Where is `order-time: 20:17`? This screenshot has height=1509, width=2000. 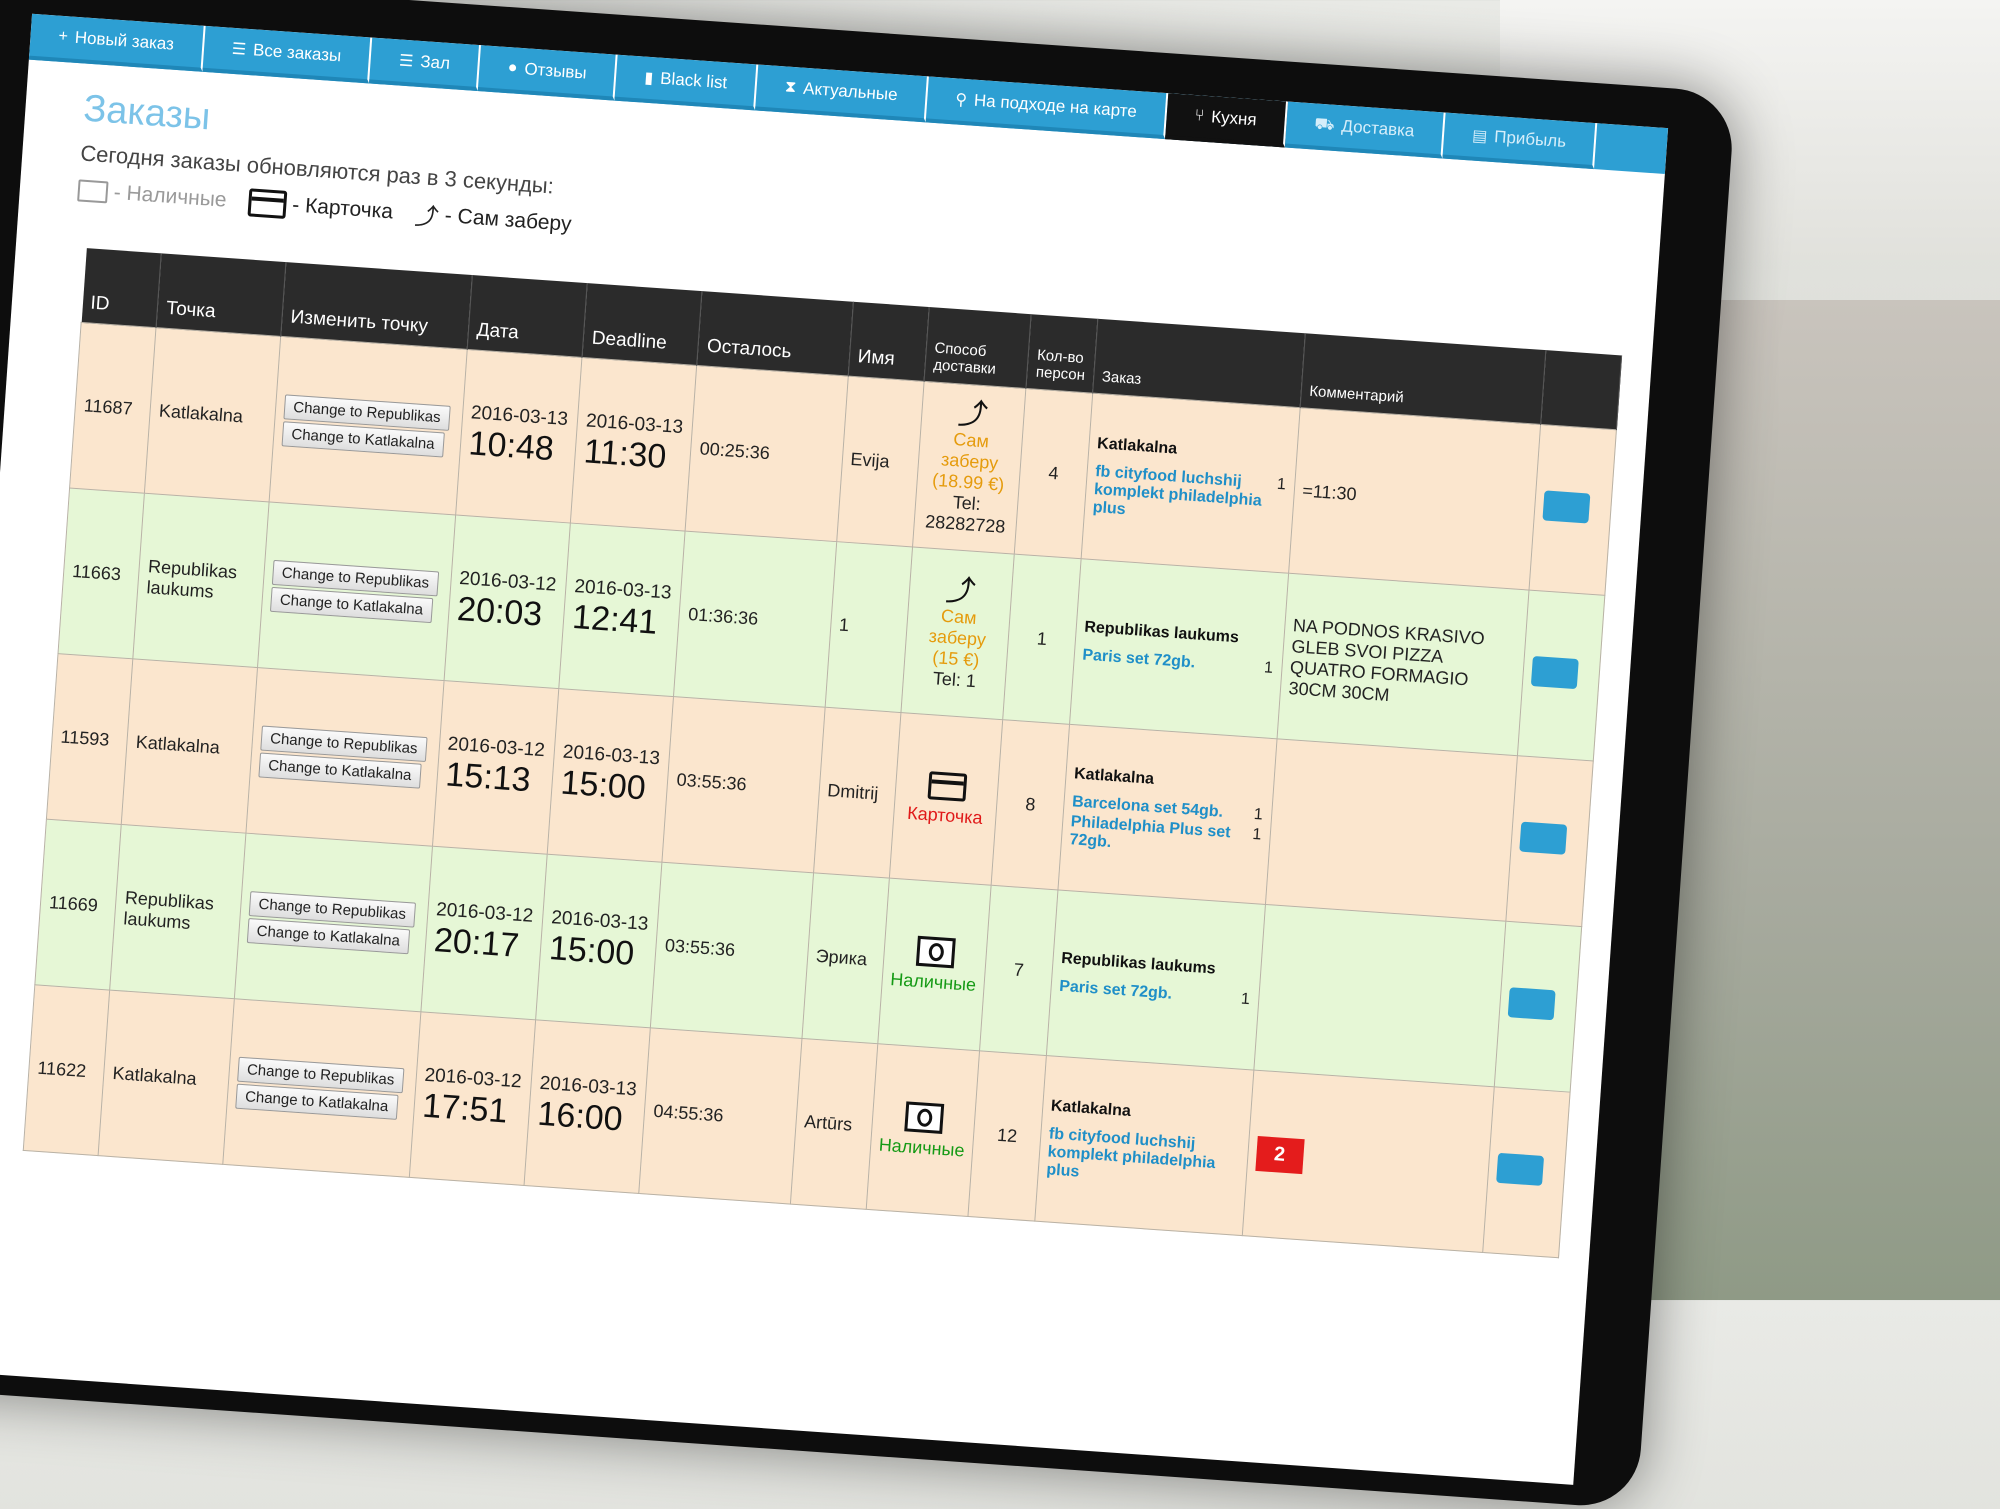 order-time: 20:17 is located at coordinates (476, 943).